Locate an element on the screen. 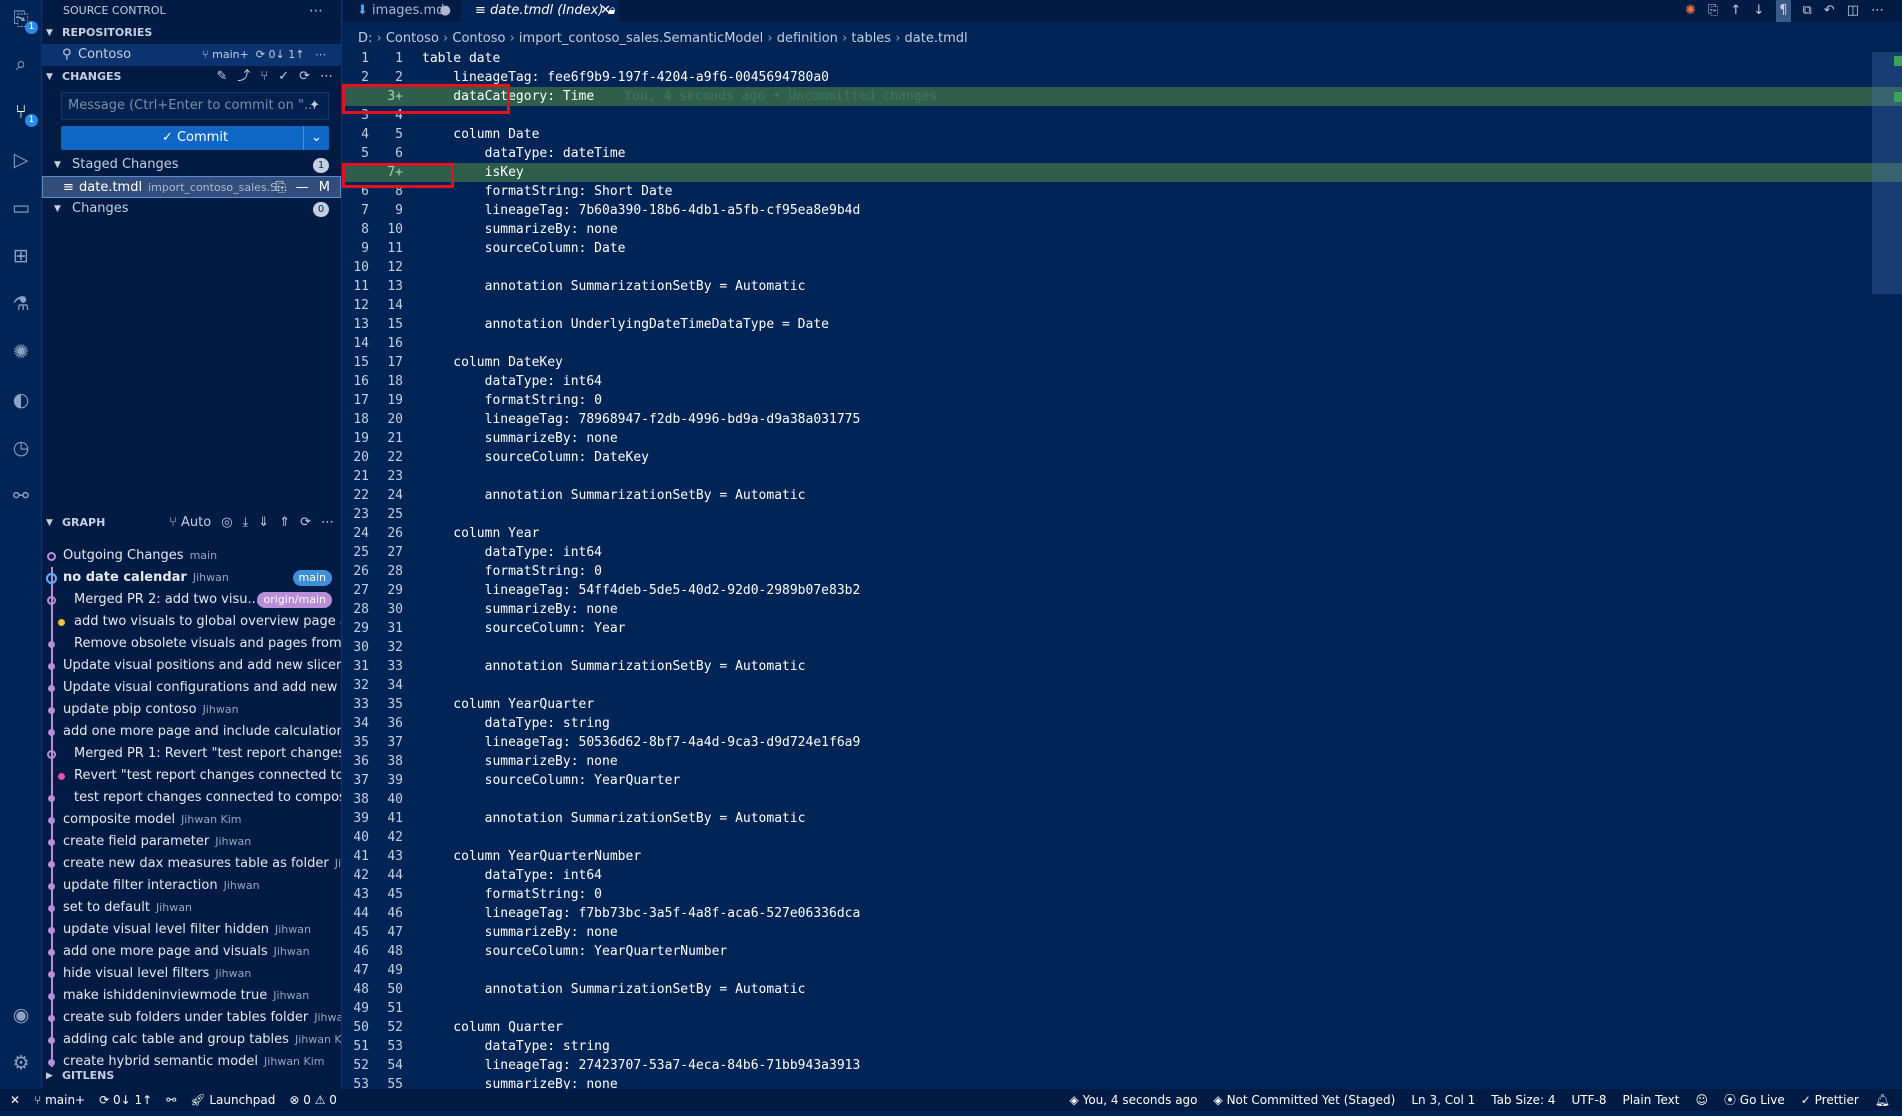 This screenshot has width=1902, height=1116. open-file-icon: ⎘ is located at coordinates (280, 188).